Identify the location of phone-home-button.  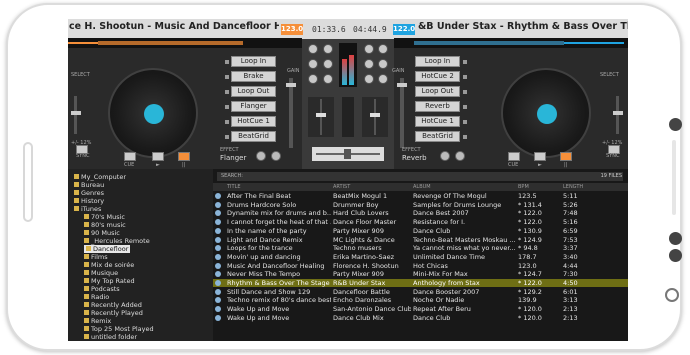
(672, 295).